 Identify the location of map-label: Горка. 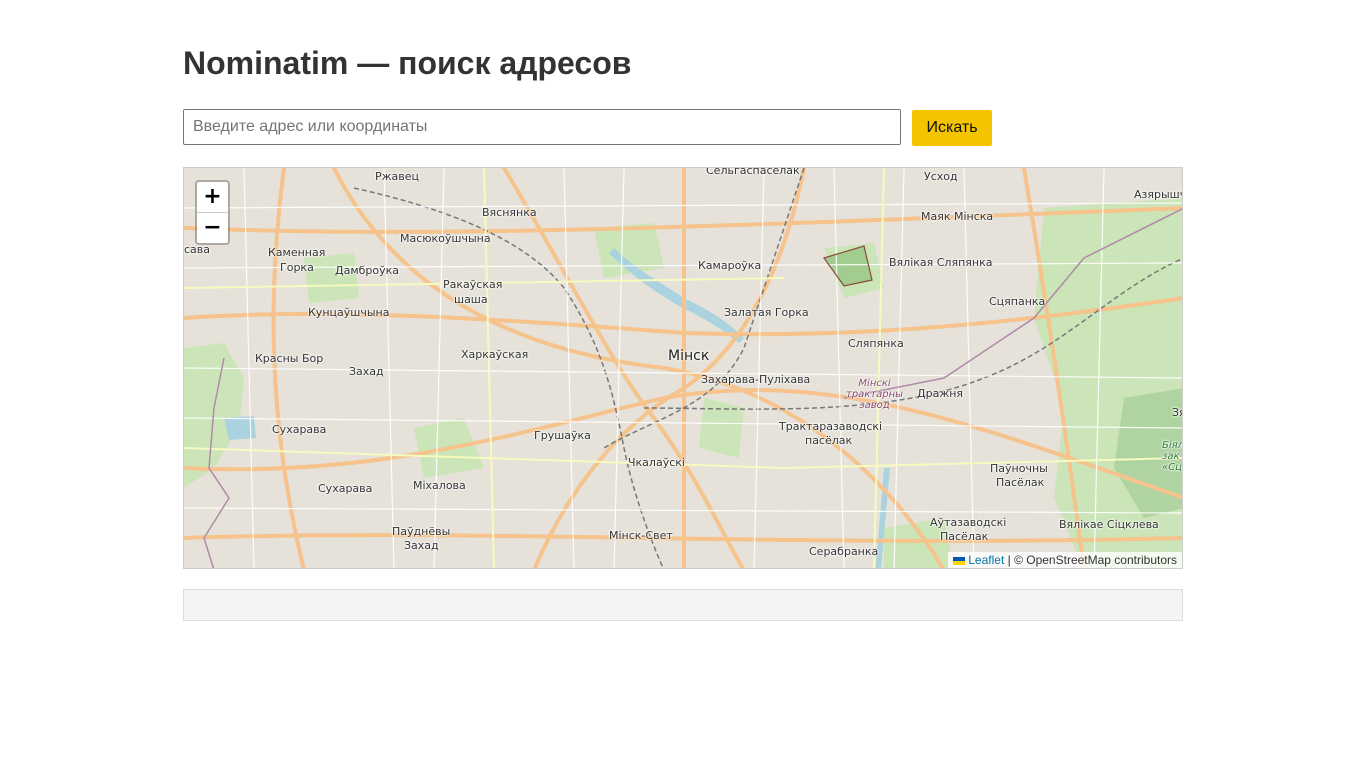
(297, 267).